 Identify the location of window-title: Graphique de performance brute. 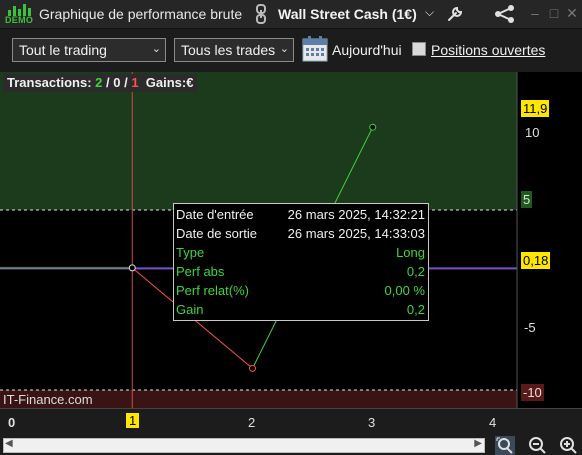
(141, 14).